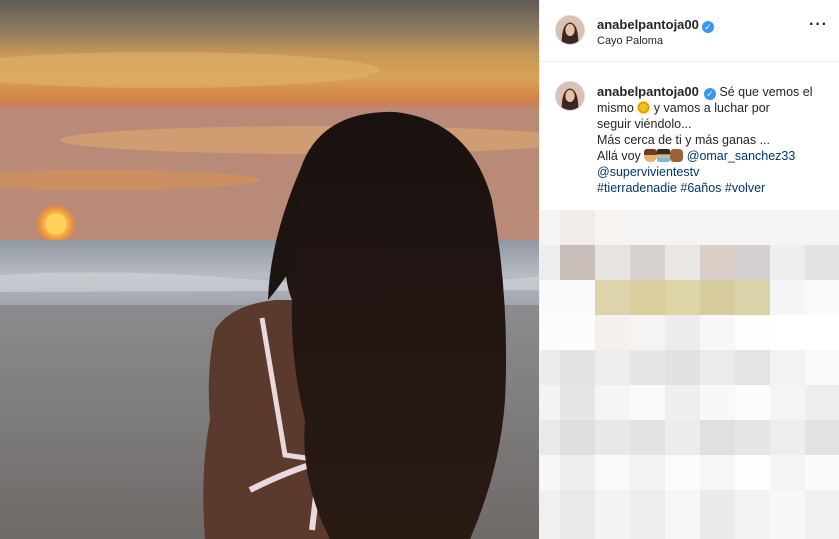 Image resolution: width=839 pixels, height=539 pixels. Describe the element at coordinates (651, 155) in the screenshot. I see `cowboy-emoji-icon` at that location.